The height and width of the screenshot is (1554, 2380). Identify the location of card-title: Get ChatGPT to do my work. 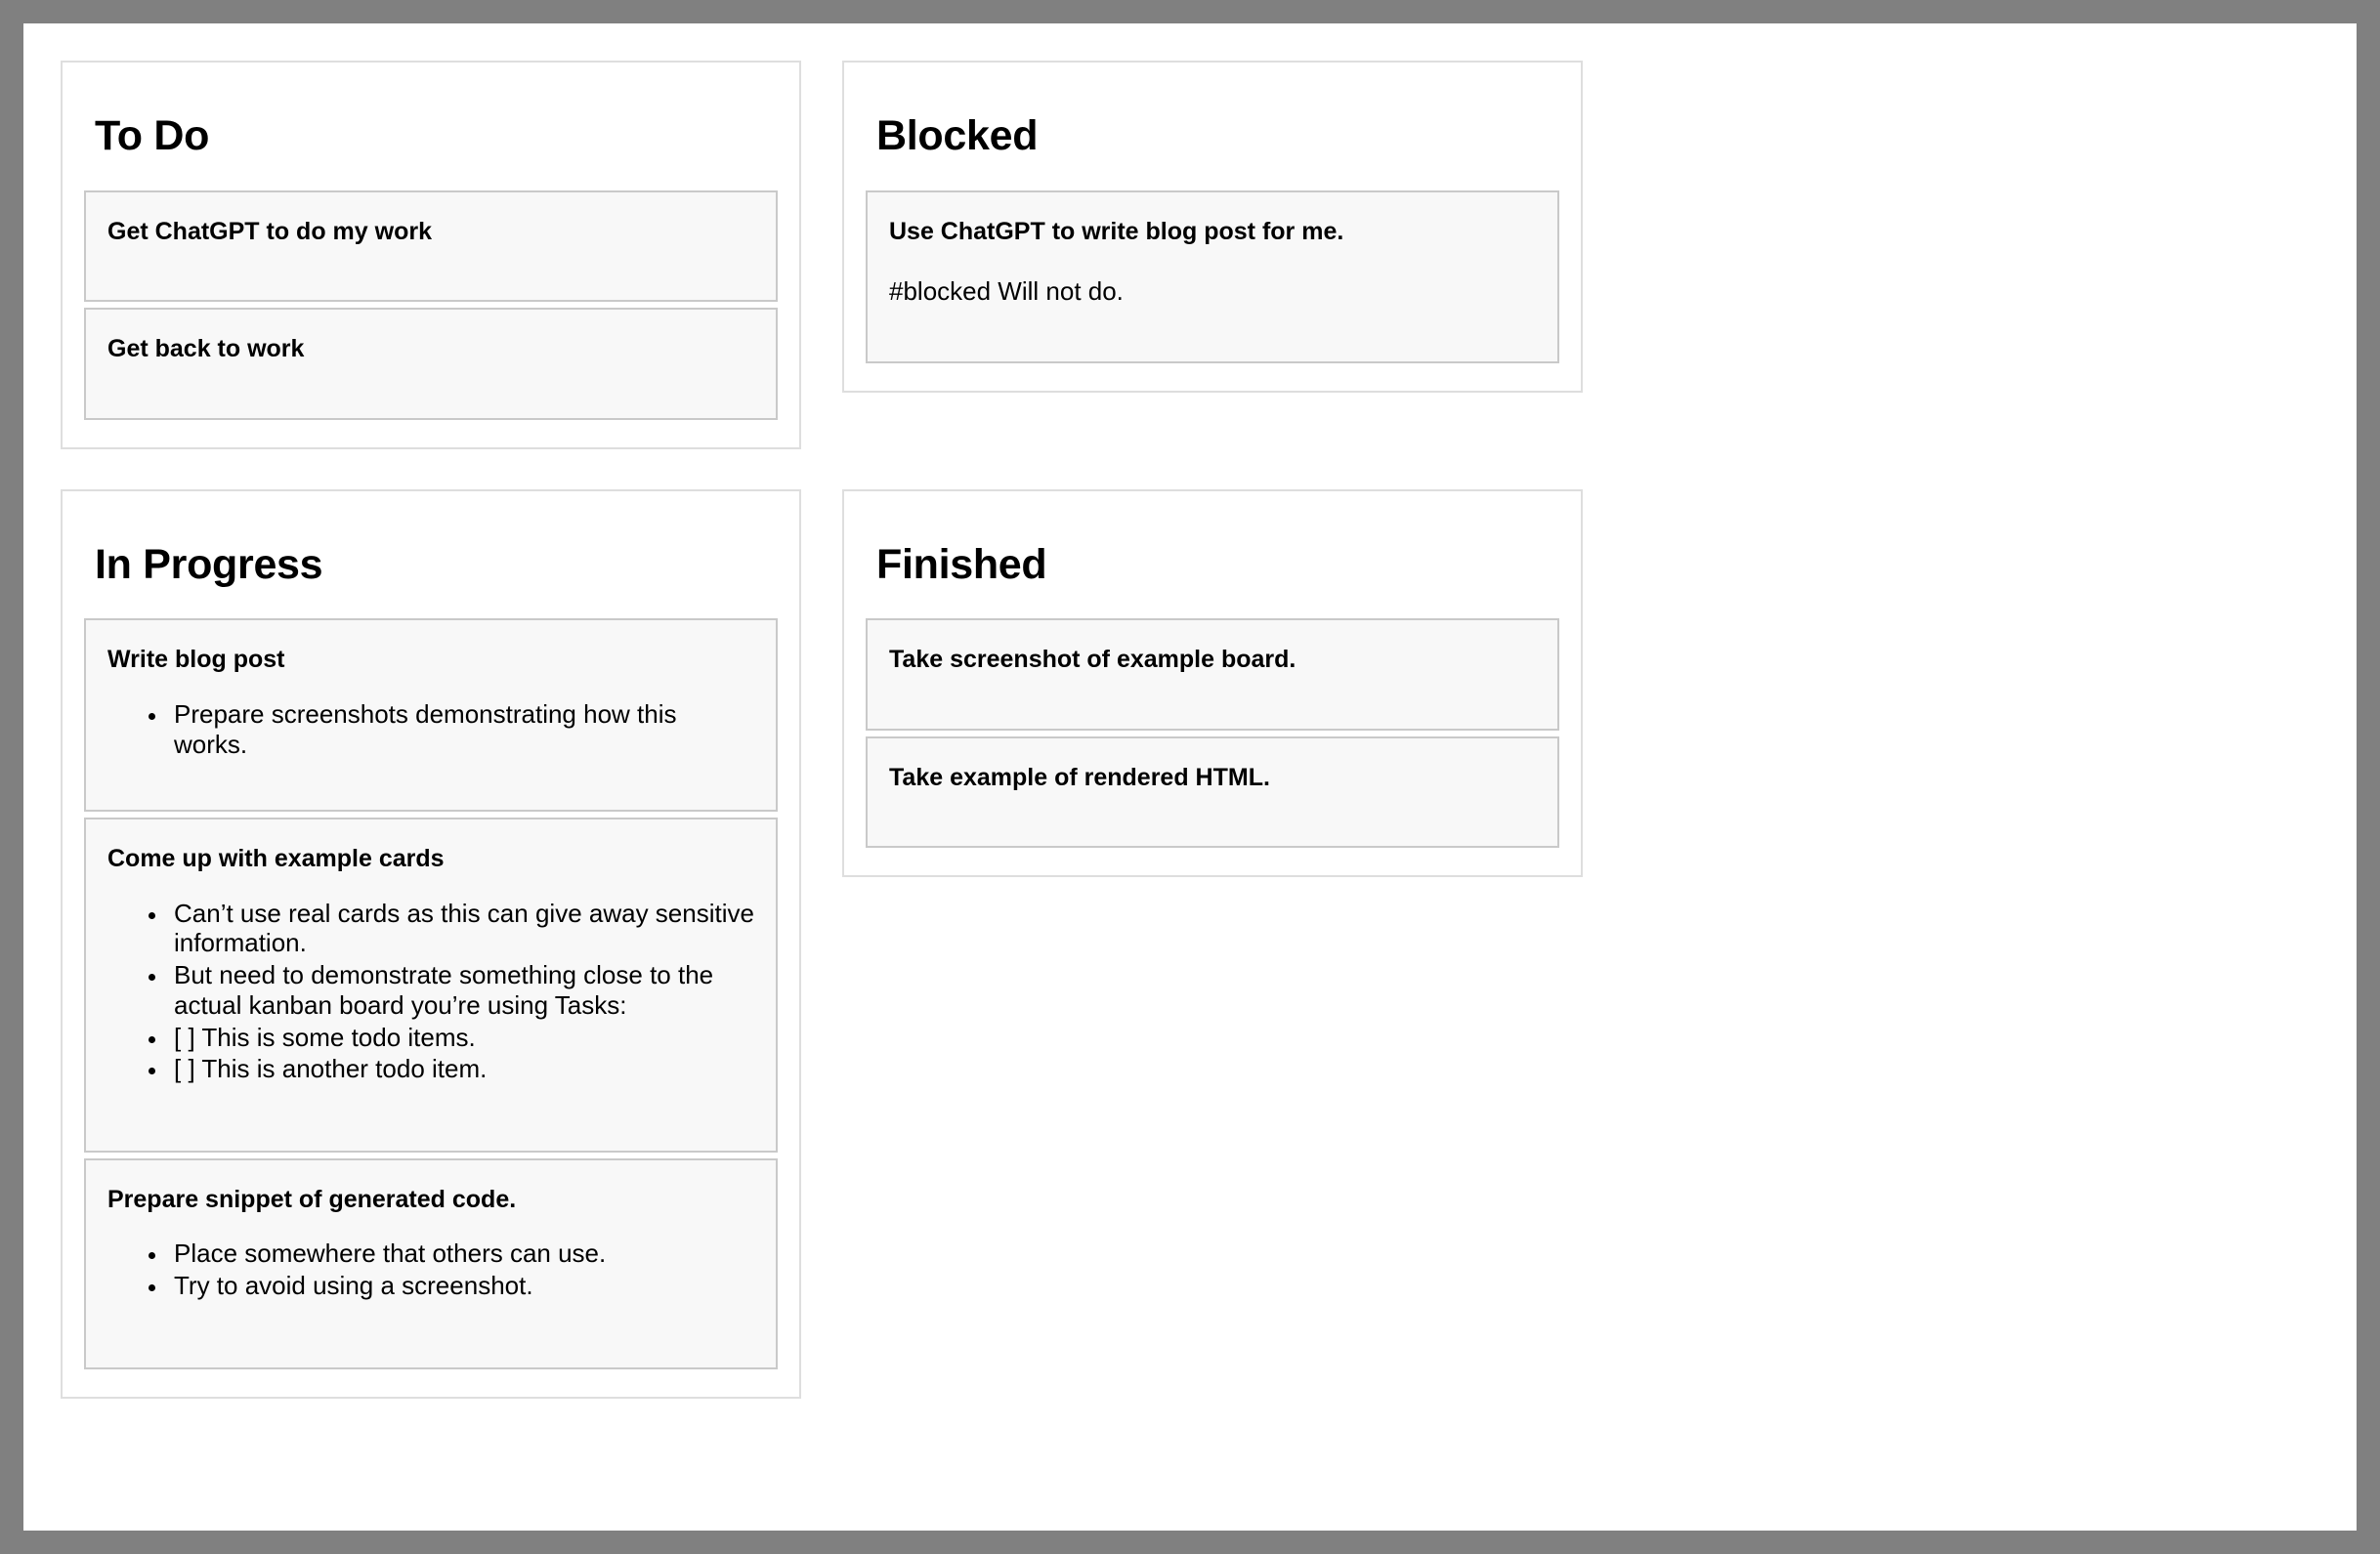
(269, 231).